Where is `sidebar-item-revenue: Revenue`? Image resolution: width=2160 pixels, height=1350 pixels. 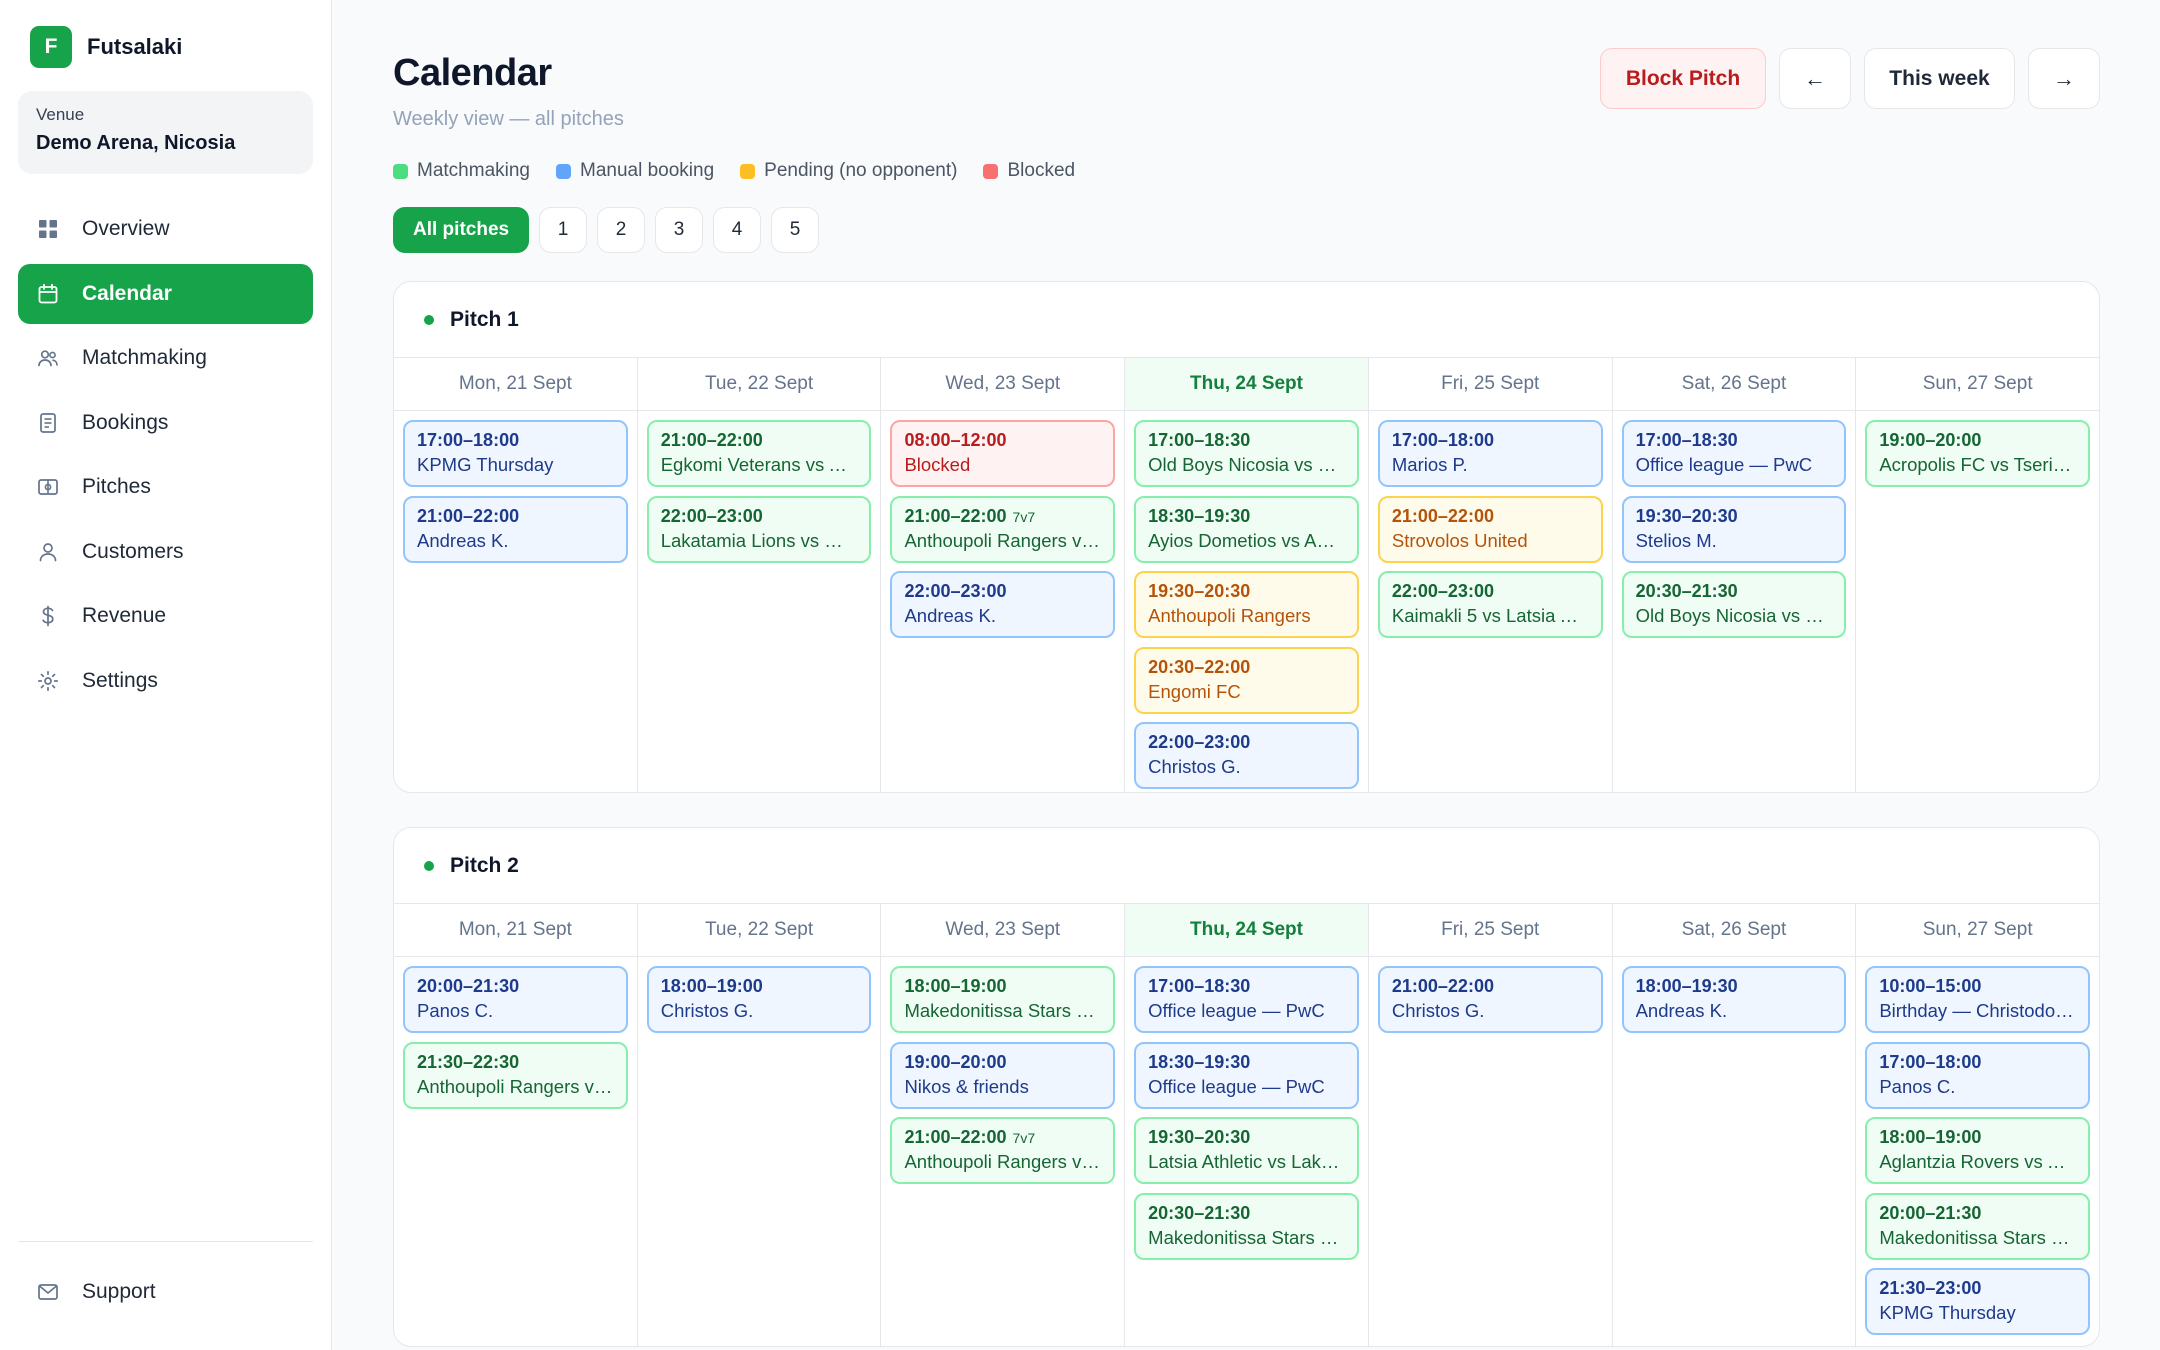
sidebar-item-revenue: Revenue is located at coordinates (165, 616).